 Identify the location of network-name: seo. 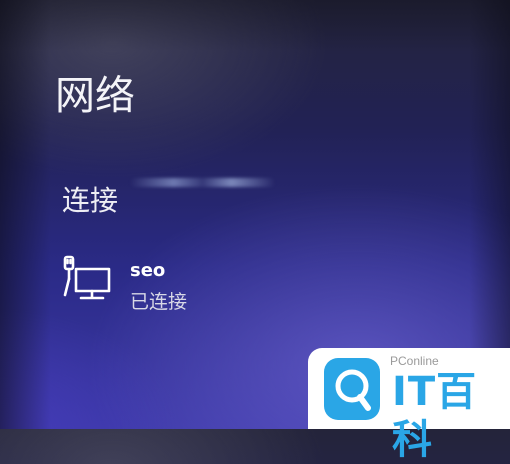
(148, 270).